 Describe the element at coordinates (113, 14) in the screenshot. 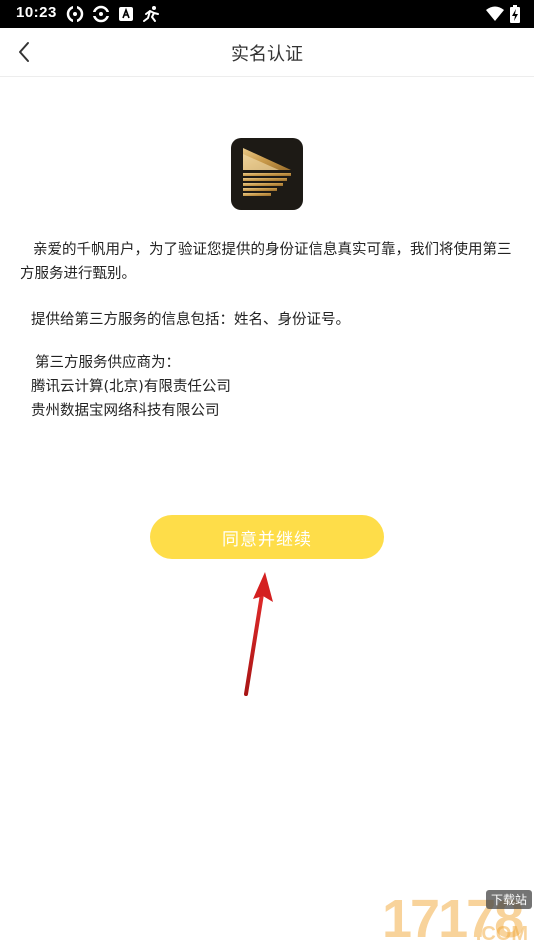

I see `notification-icons` at that location.